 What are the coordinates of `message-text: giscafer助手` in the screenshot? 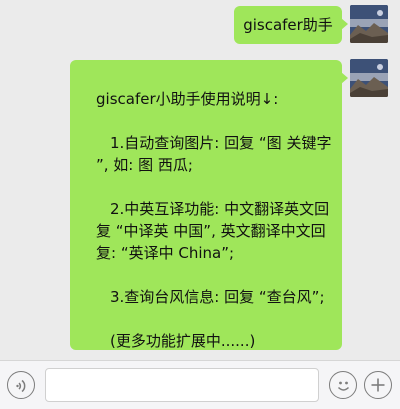 It's located at (288, 25).